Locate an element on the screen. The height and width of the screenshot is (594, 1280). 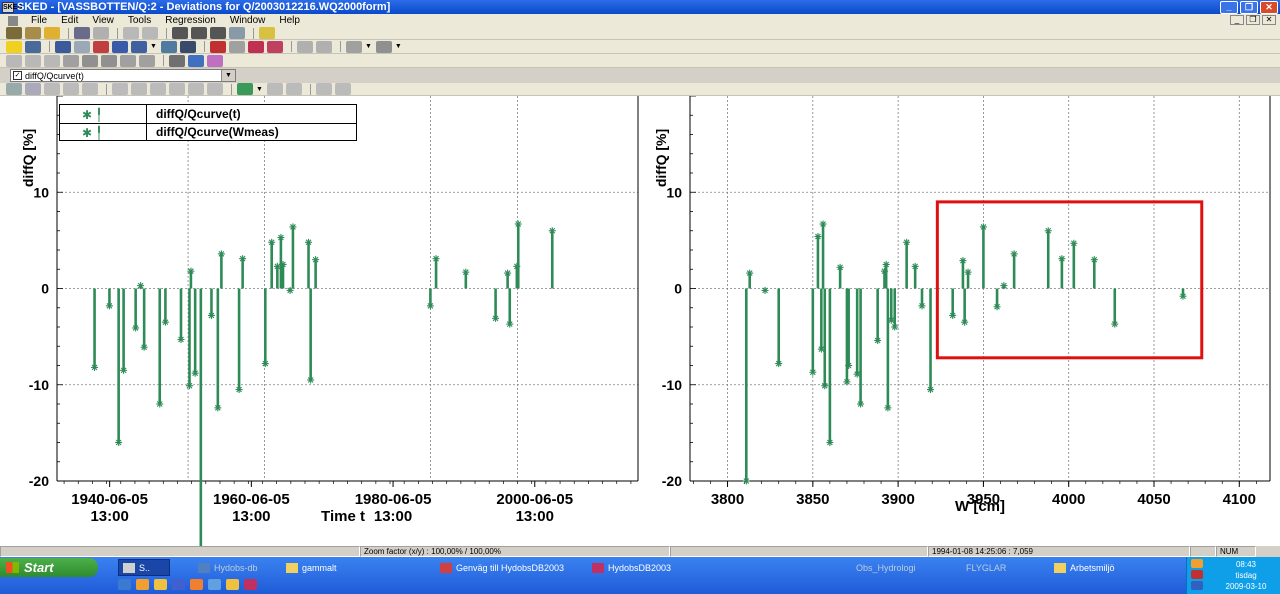
function-icon is located at coordinates (383, 46).